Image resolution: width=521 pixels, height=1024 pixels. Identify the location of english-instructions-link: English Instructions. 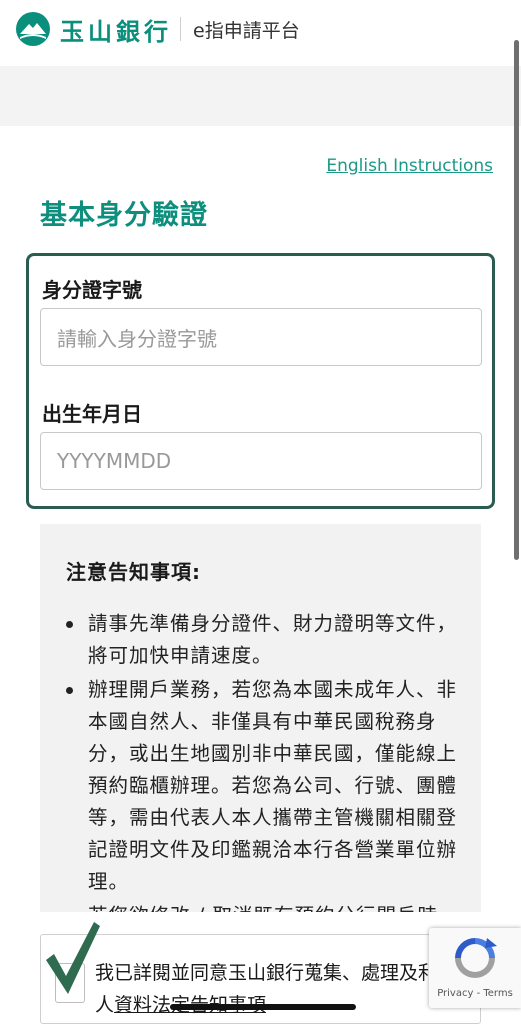
(409, 166).